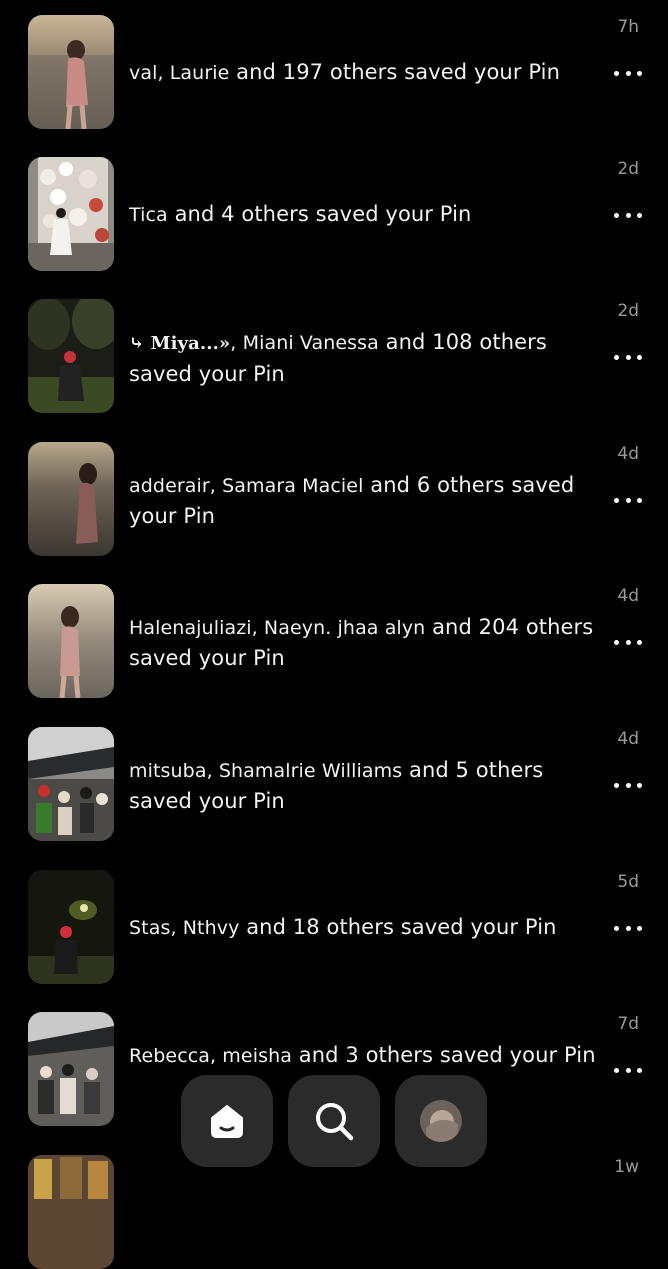 The width and height of the screenshot is (668, 1269). What do you see at coordinates (398, 927) in the screenshot?
I see `notification-message: and 18 others saved your Pin` at bounding box center [398, 927].